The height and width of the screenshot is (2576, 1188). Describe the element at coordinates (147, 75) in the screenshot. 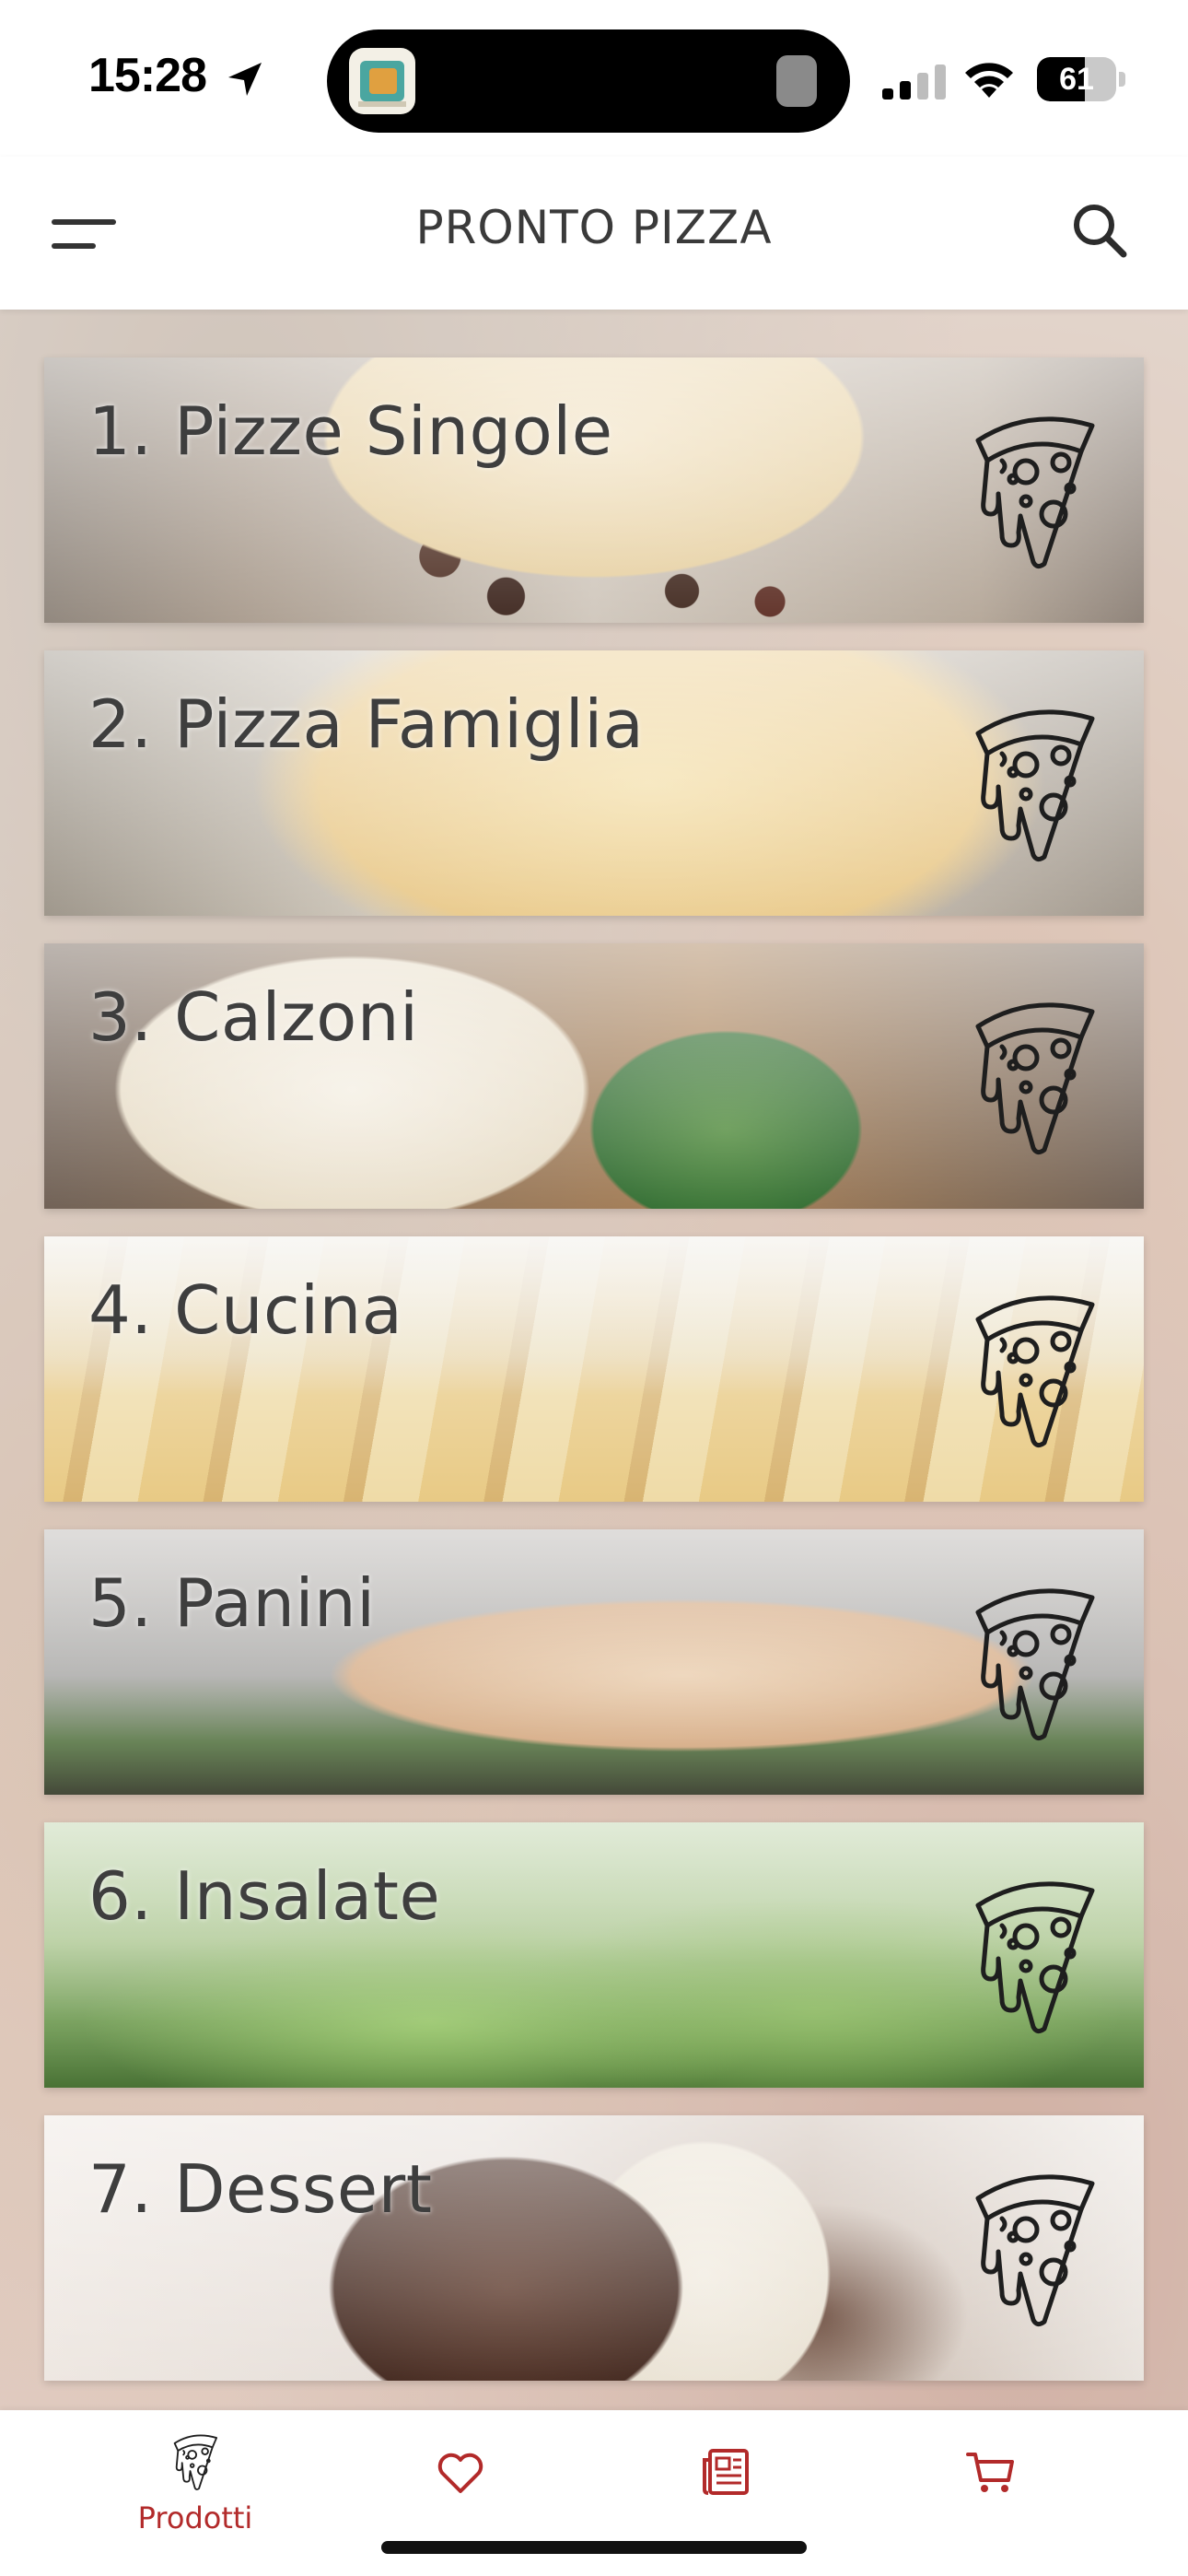

I see `status-time: 15:28` at that location.